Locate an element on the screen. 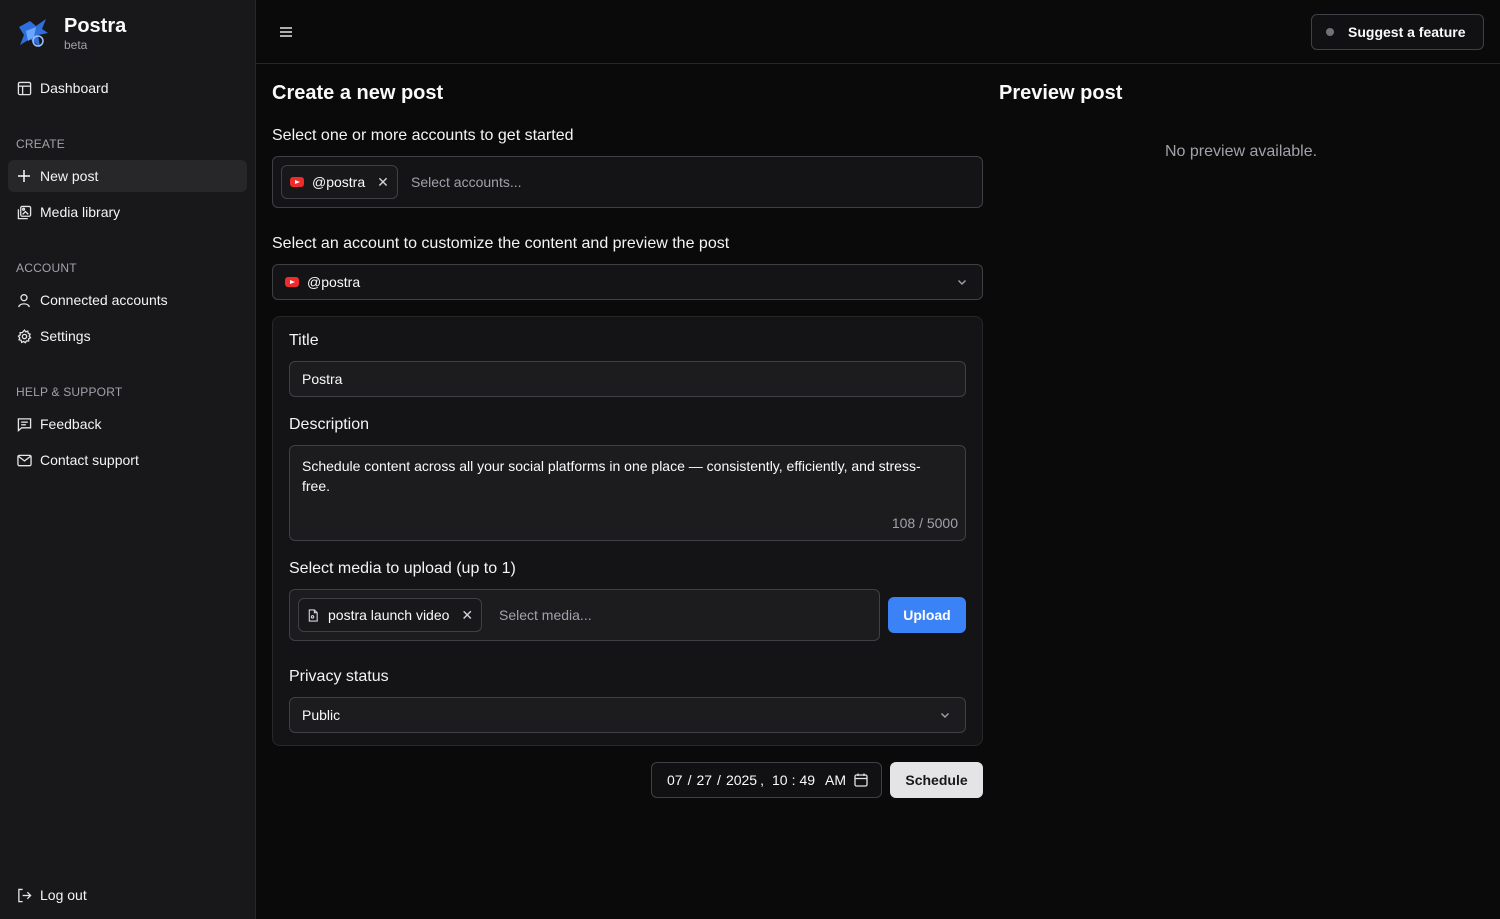  user-icon is located at coordinates (24, 300).